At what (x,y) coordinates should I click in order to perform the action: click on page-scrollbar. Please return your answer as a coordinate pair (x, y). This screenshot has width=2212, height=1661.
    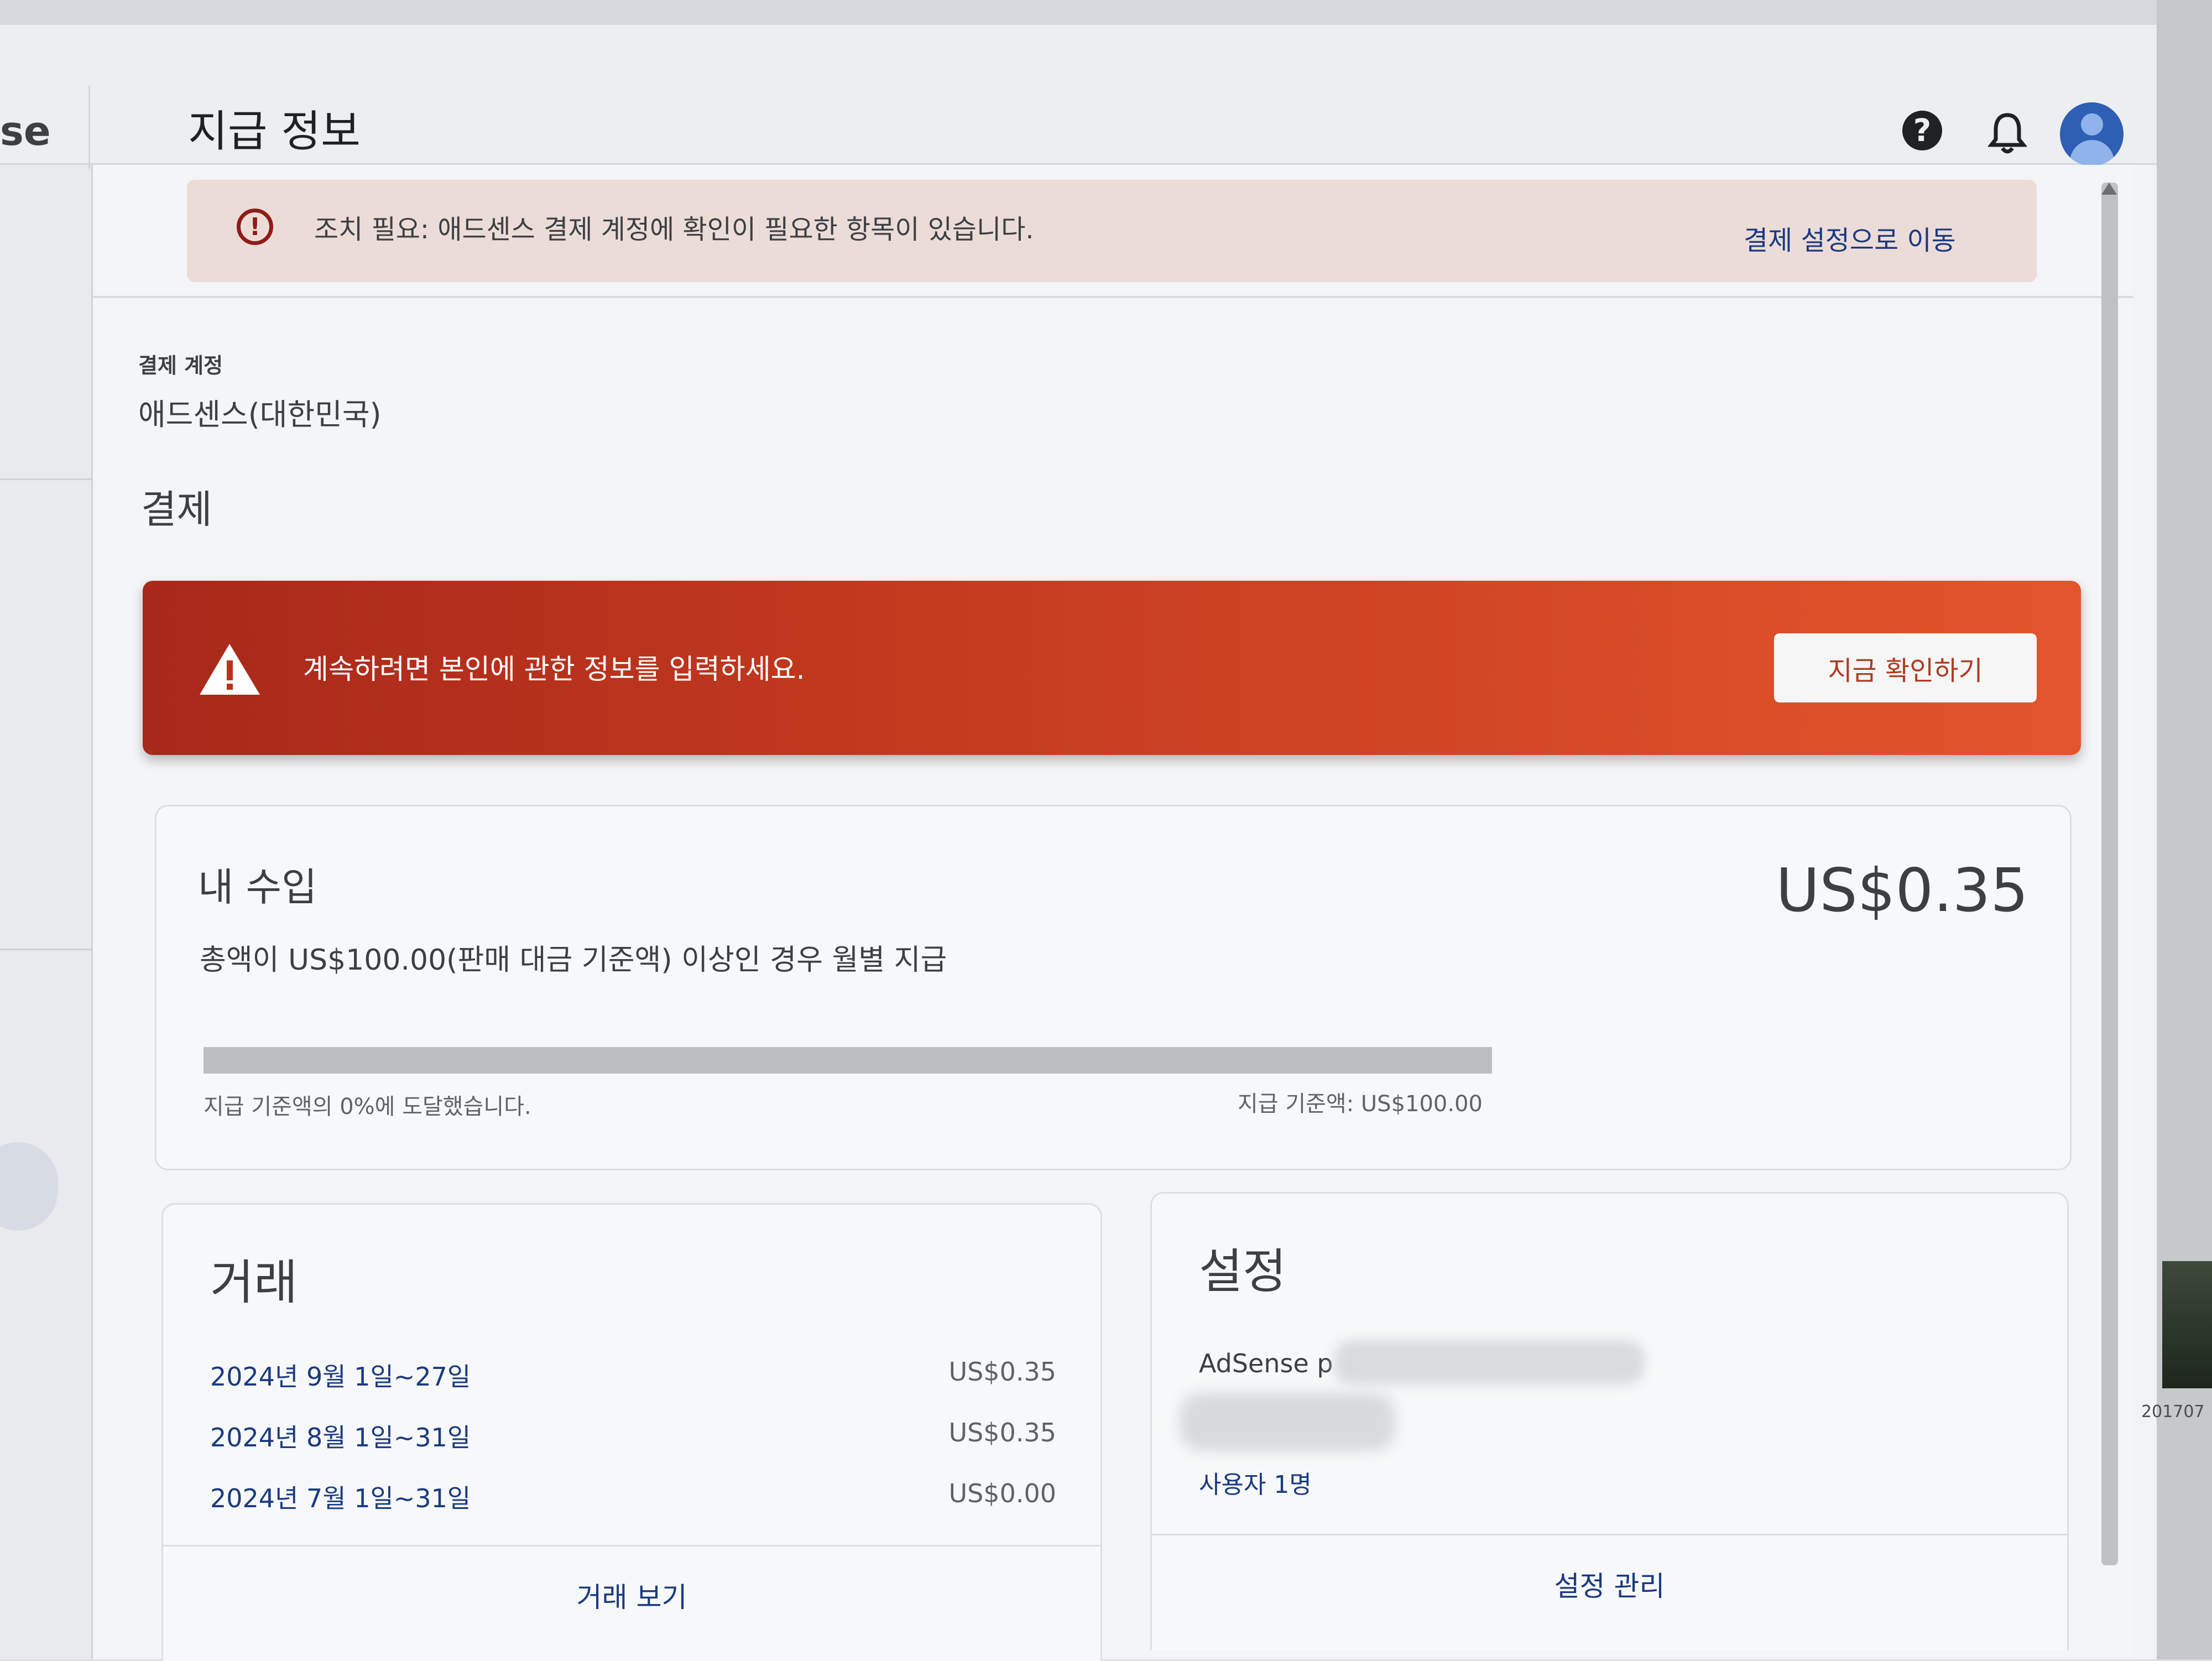
    Looking at the image, I should click on (2110, 874).